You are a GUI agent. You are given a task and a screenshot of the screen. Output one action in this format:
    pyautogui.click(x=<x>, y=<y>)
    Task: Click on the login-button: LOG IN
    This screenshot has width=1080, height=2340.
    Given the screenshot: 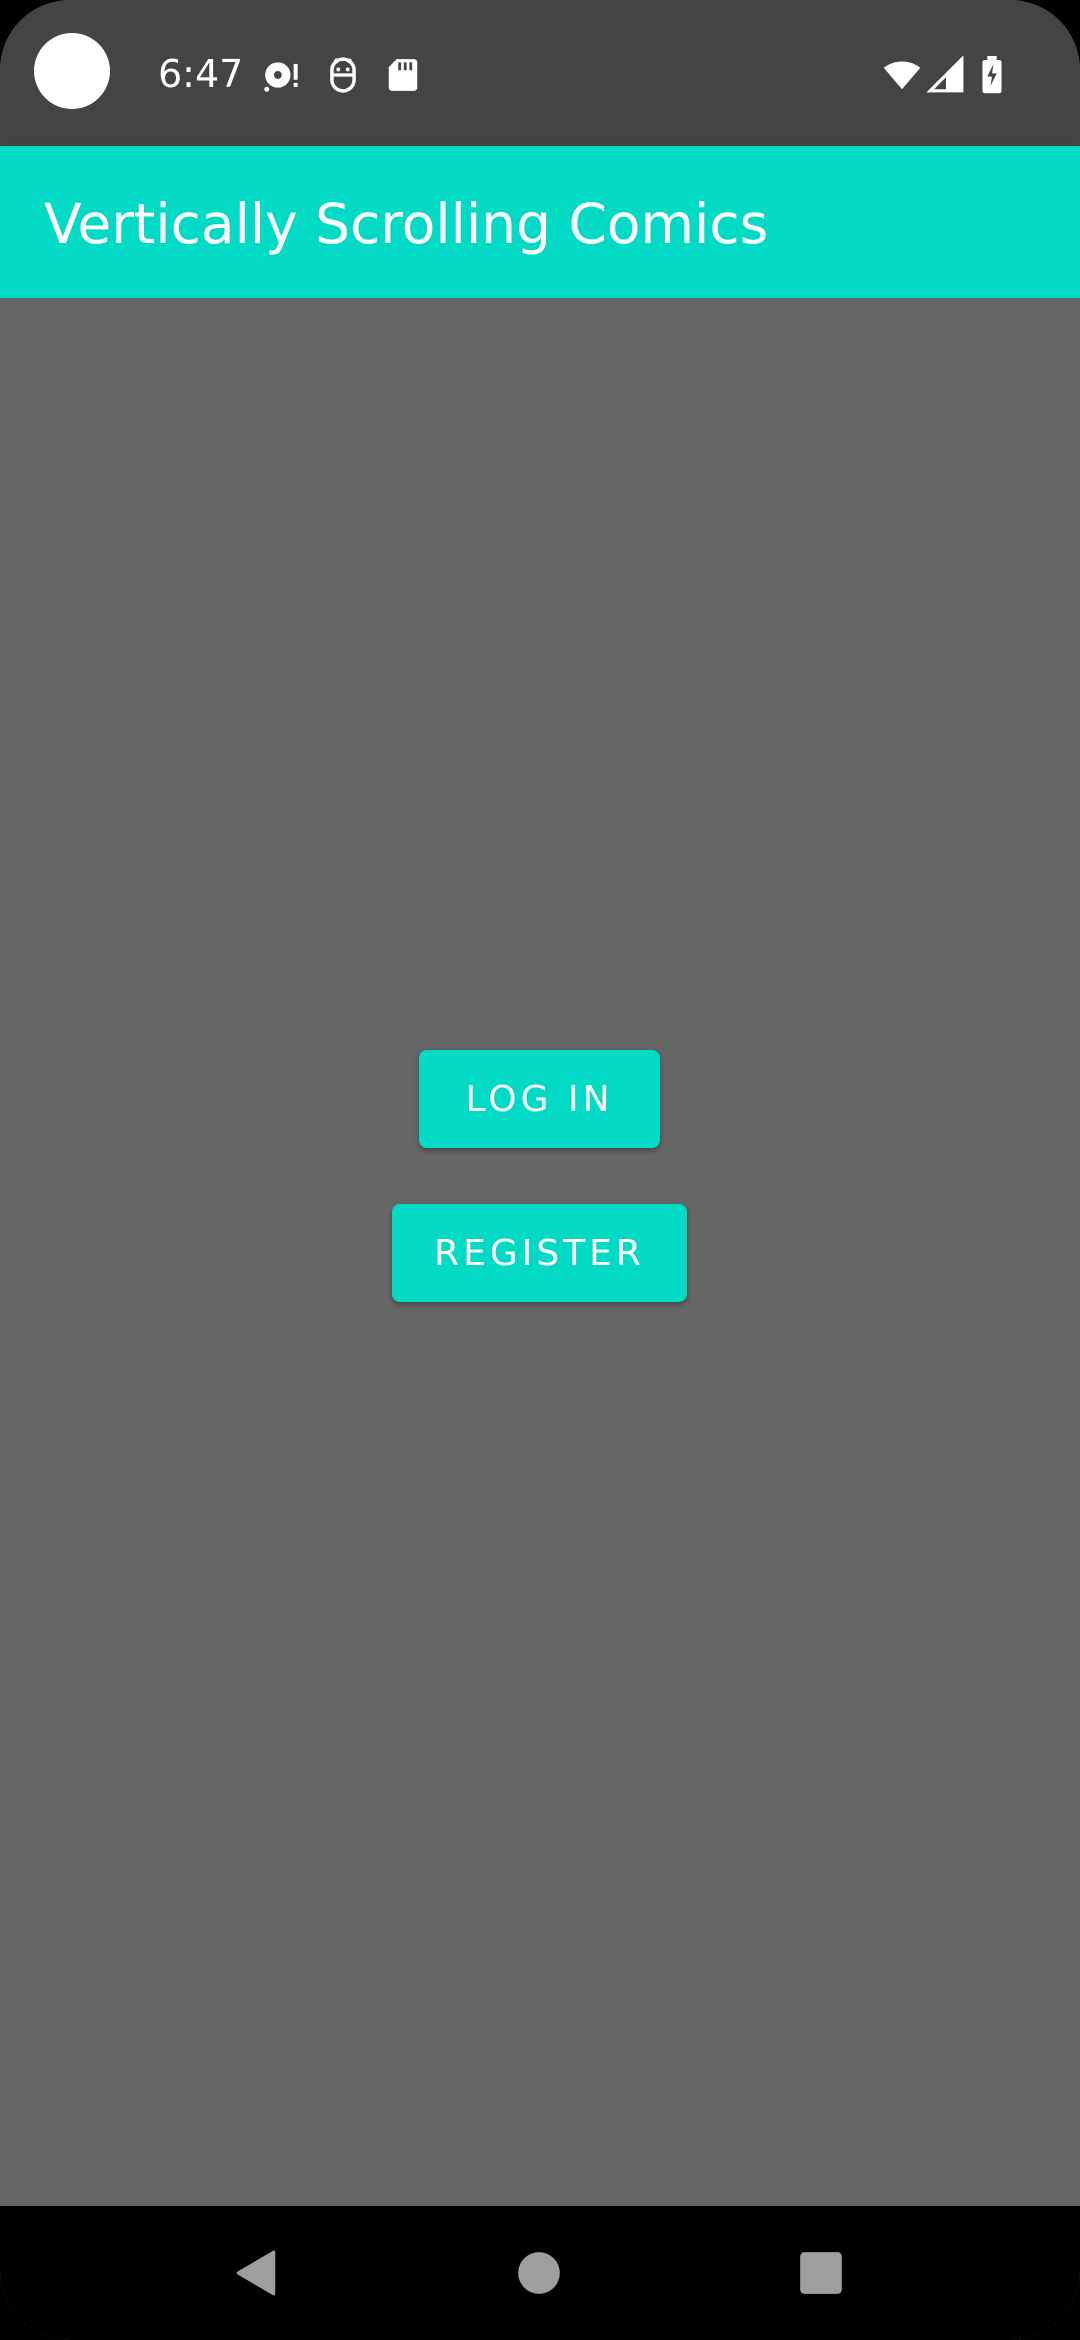 What is the action you would take?
    pyautogui.click(x=539, y=1099)
    